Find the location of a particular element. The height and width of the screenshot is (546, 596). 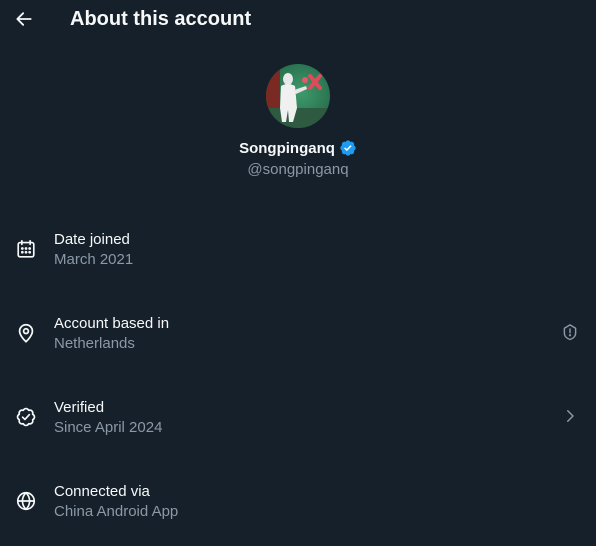

date-joined-value: March 2021 is located at coordinates (94, 259).